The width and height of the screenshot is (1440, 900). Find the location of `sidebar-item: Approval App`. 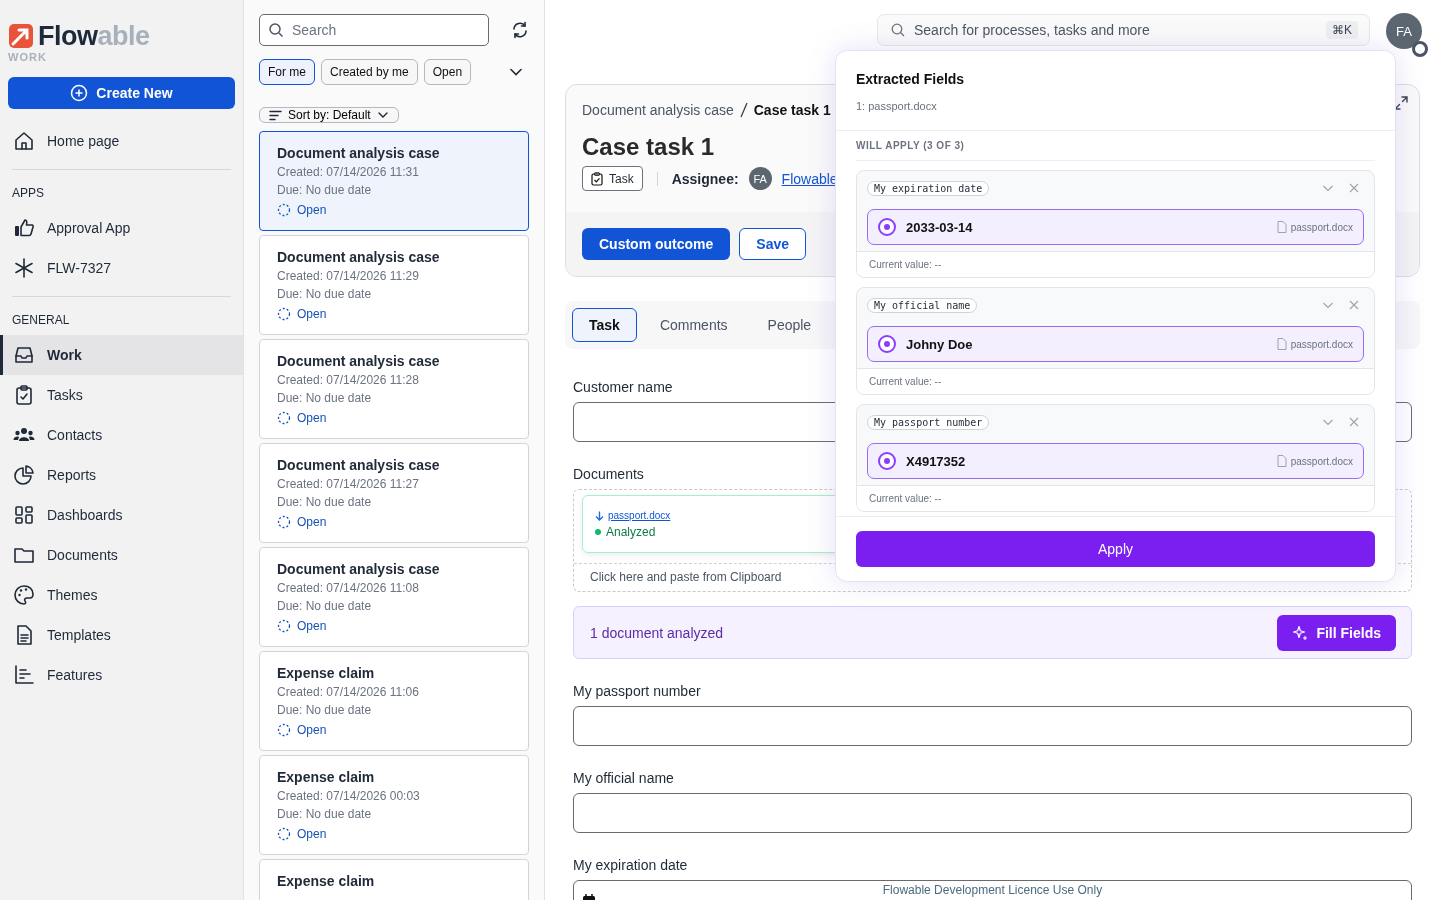

sidebar-item: Approval App is located at coordinates (121, 228).